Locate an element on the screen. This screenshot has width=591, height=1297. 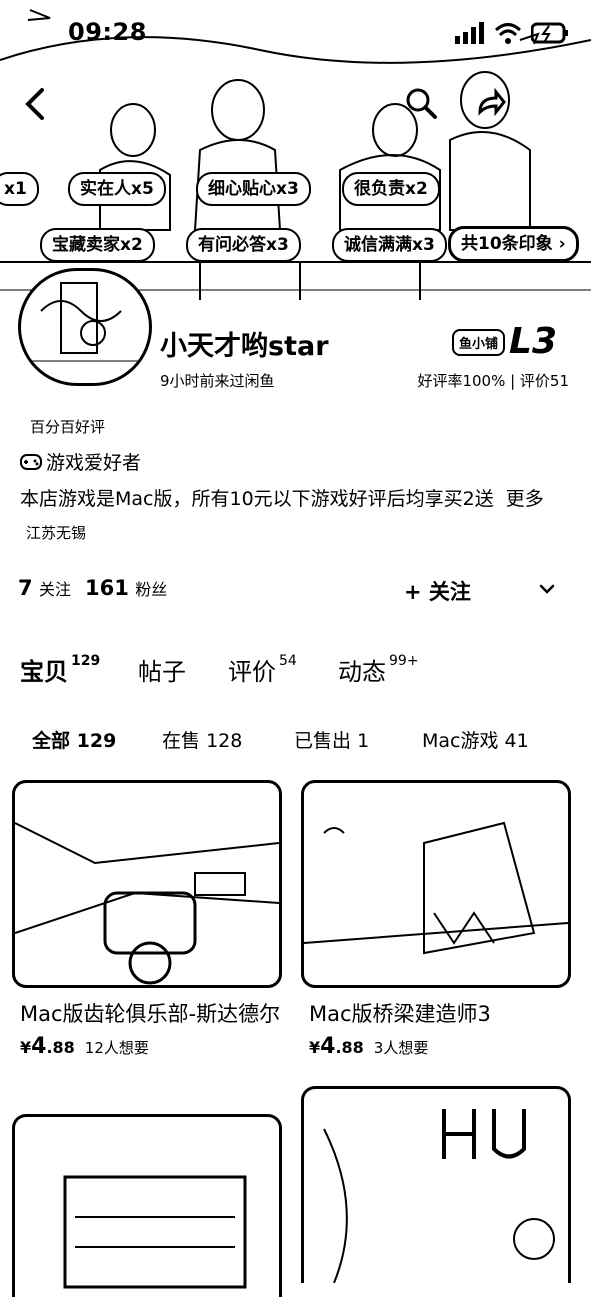
level-badge: 鱼小铺 L3 is located at coordinates (505, 341).